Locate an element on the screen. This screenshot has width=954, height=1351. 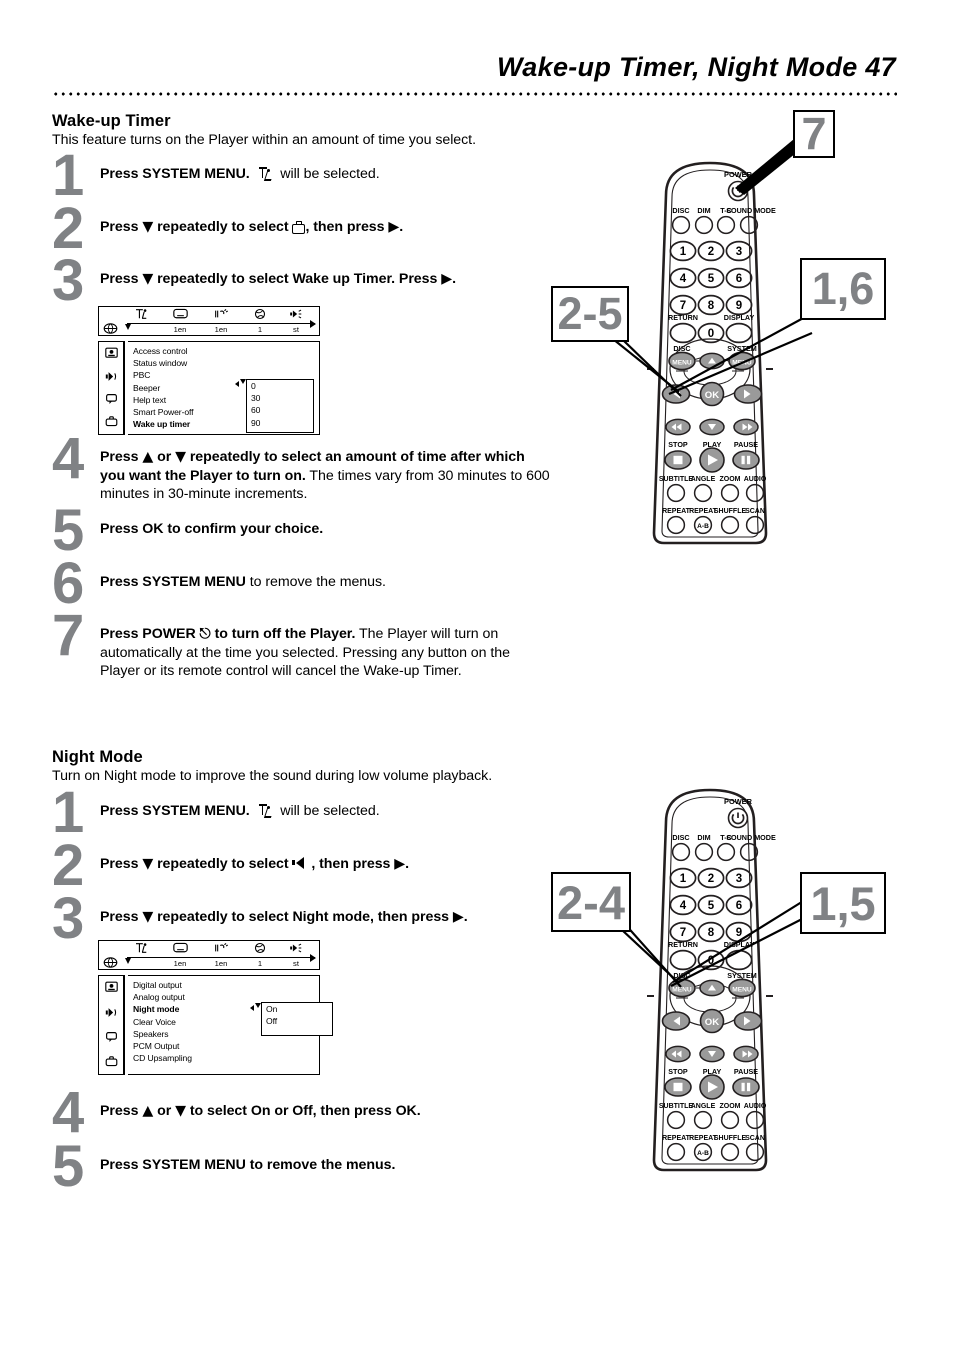
callout-step-2-4: 2-4 is located at coordinates (591, 902).